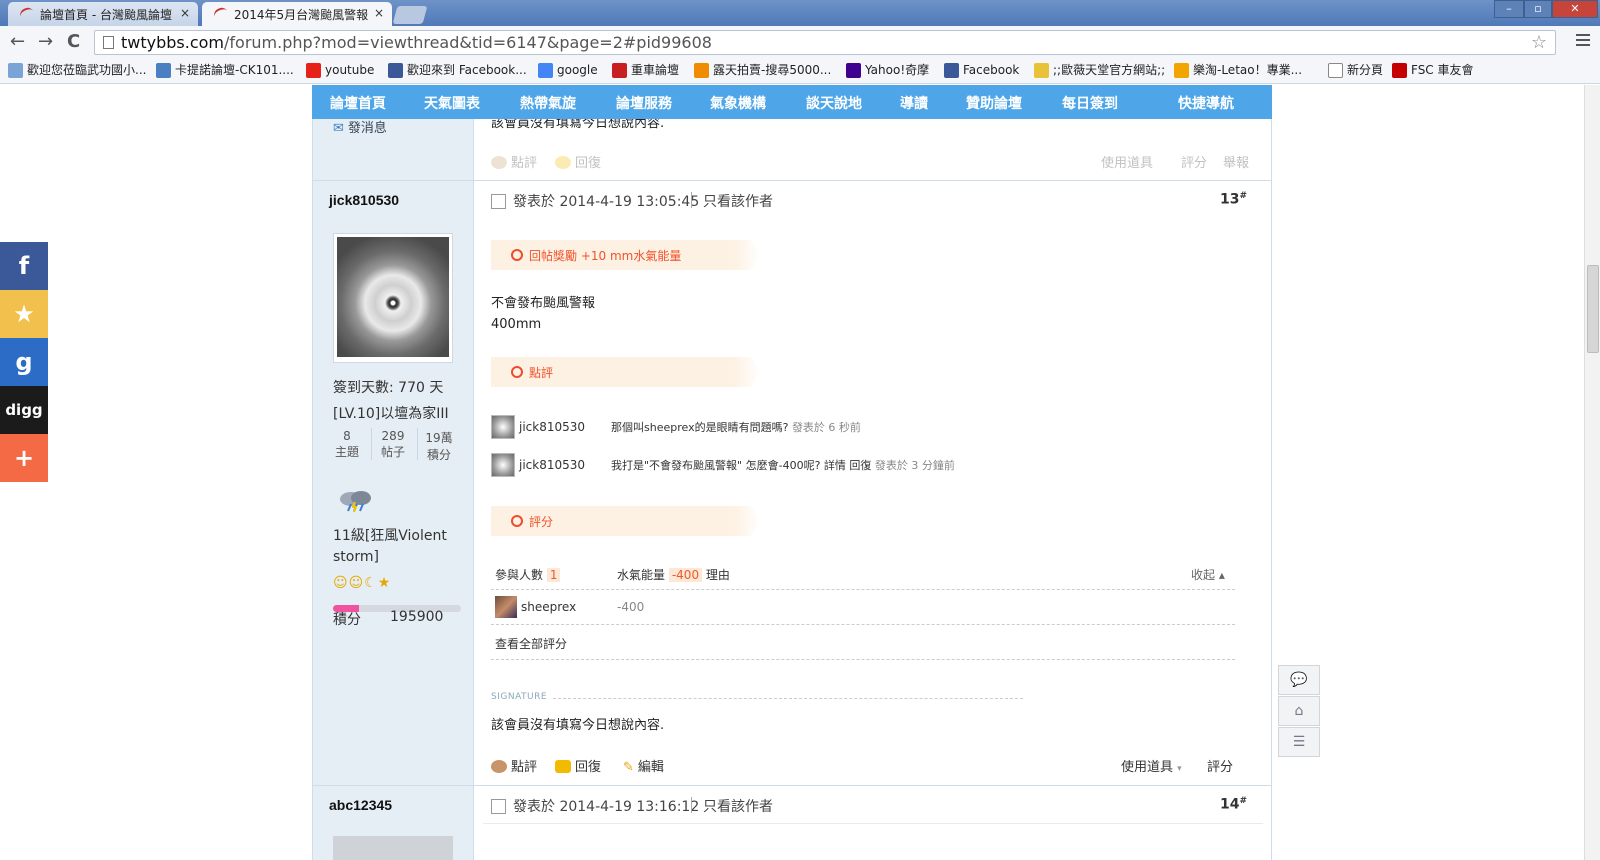 This screenshot has width=1600, height=860. I want to click on post-signature: 該會員沒有填寫今日想說內容., so click(578, 725).